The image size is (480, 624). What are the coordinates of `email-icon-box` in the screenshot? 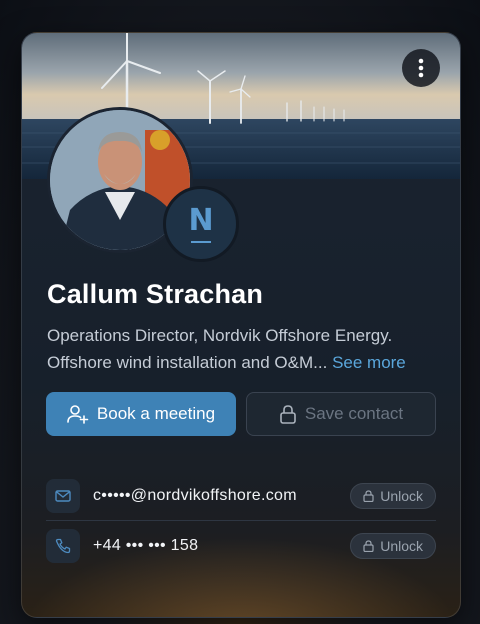 It's located at (63, 496).